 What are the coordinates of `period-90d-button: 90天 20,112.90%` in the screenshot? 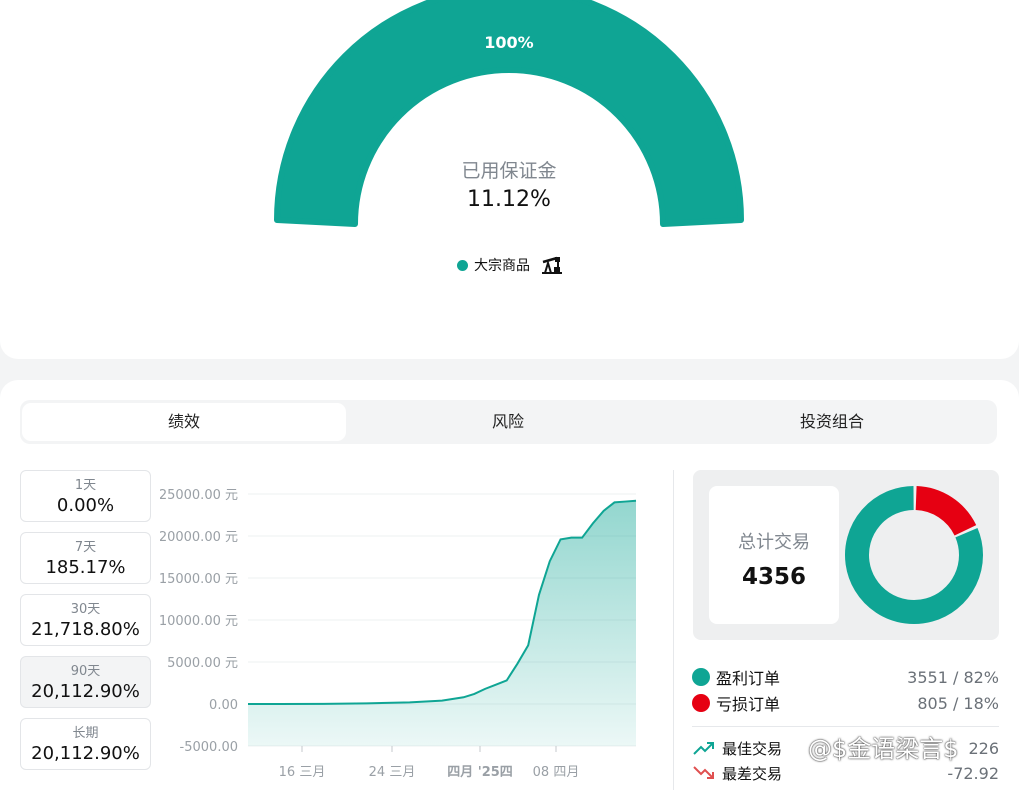 It's located at (85, 682).